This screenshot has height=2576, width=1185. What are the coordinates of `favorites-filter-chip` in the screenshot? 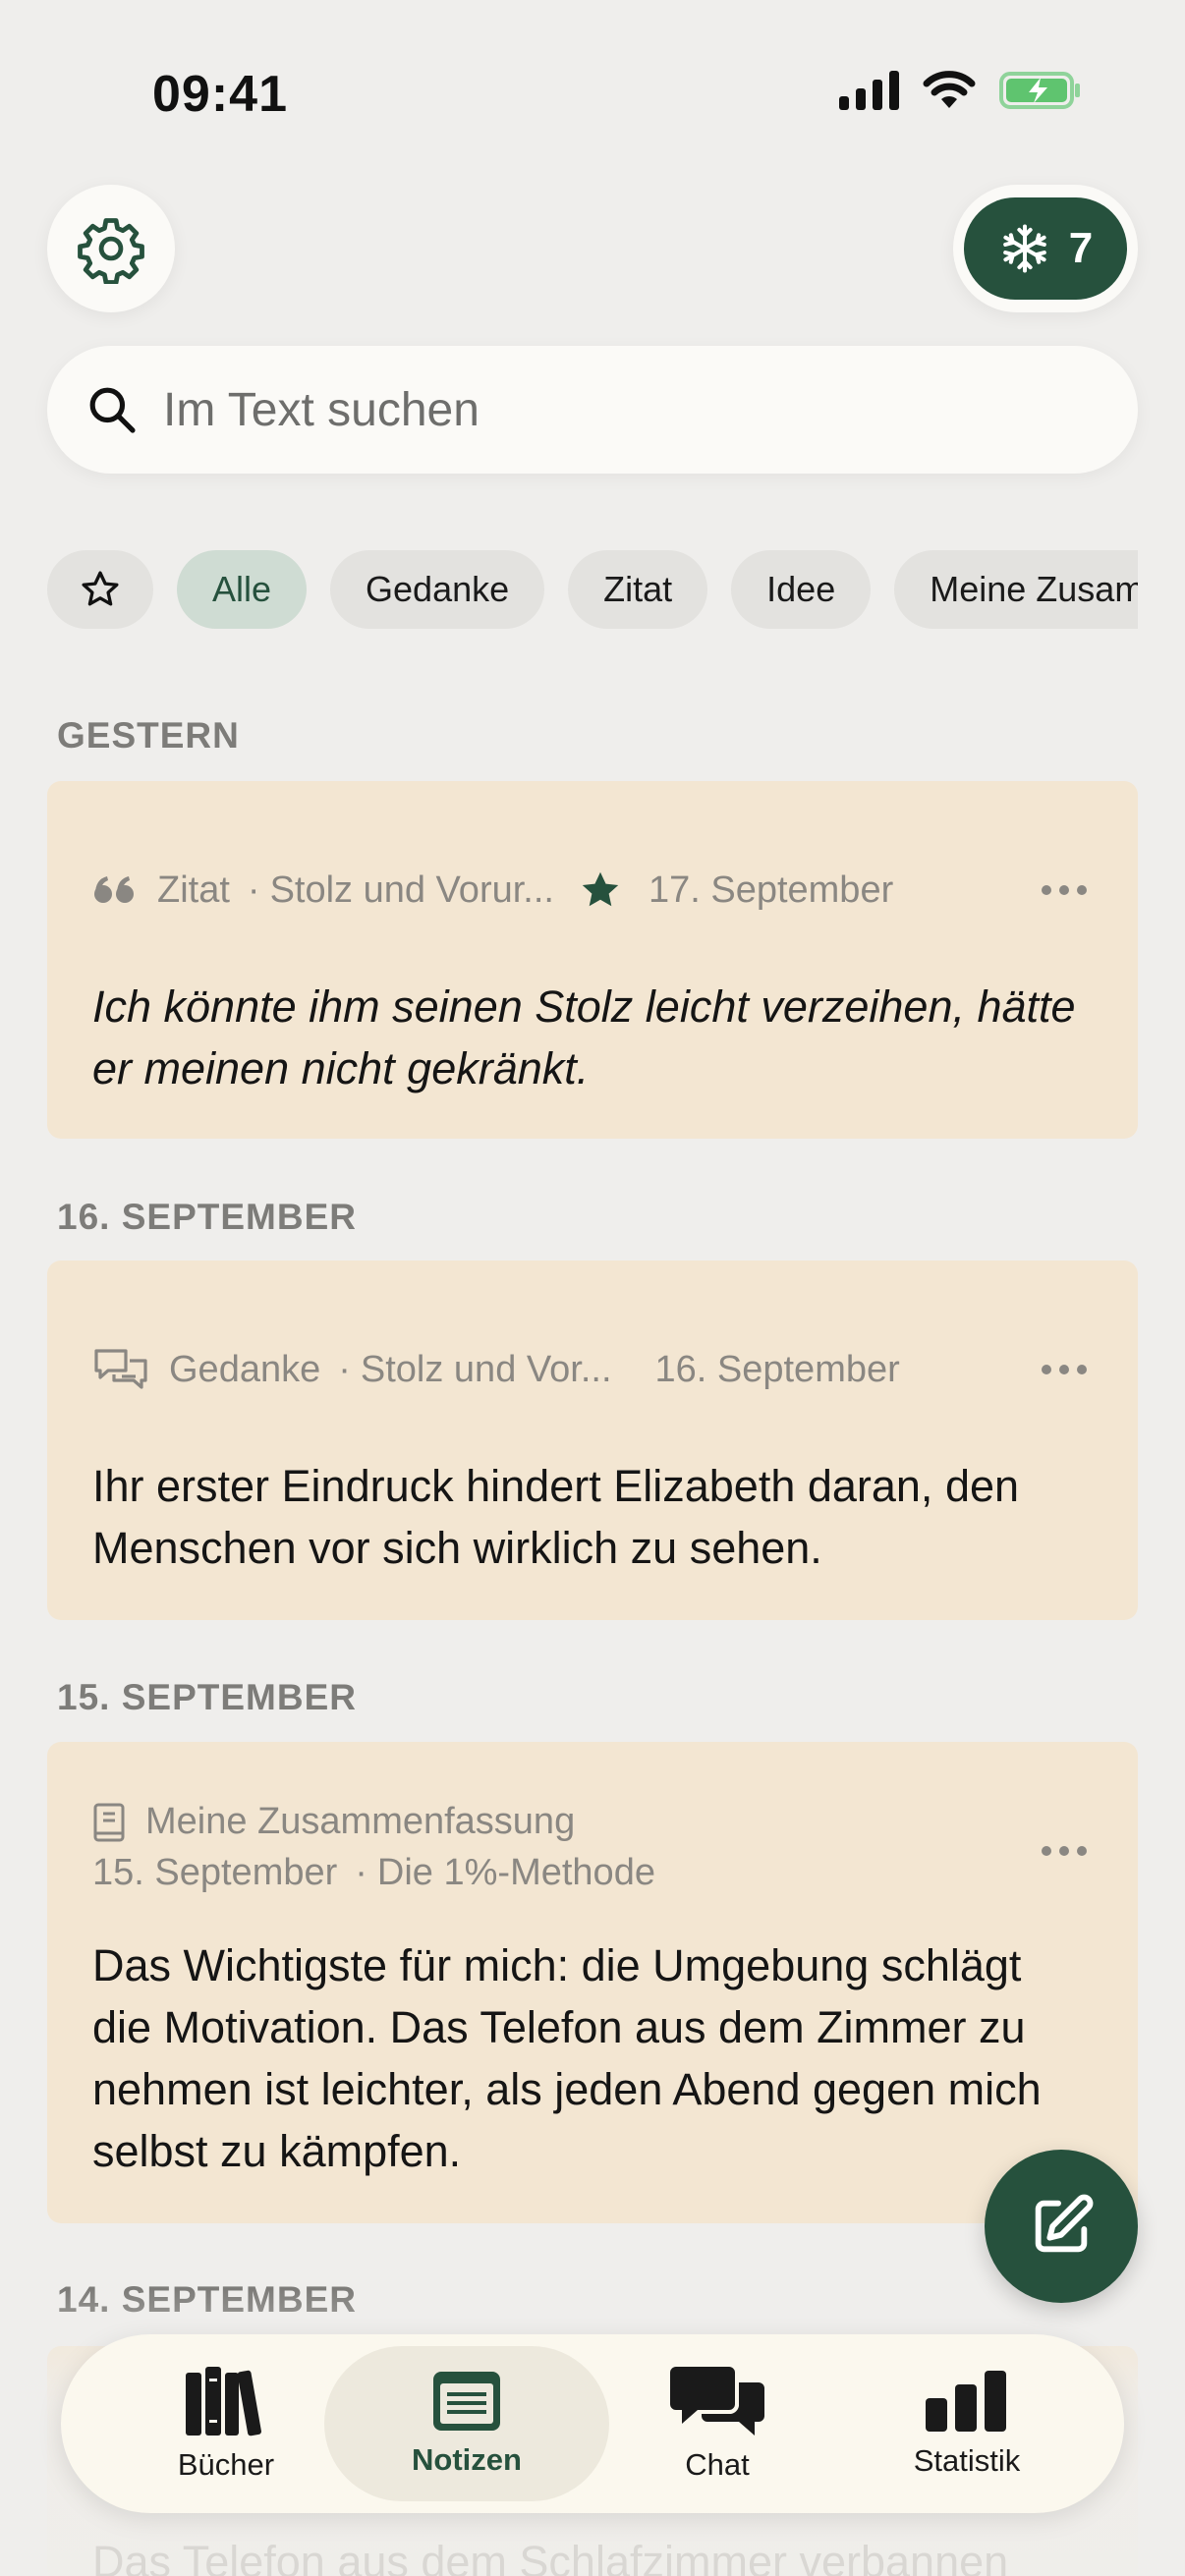 It's located at (100, 589).